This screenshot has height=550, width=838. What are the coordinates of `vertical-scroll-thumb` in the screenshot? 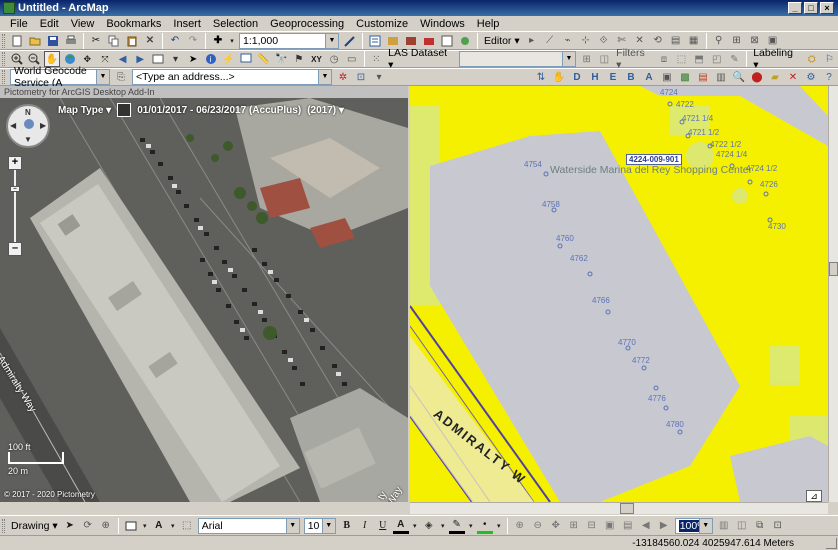 It's located at (833, 269).